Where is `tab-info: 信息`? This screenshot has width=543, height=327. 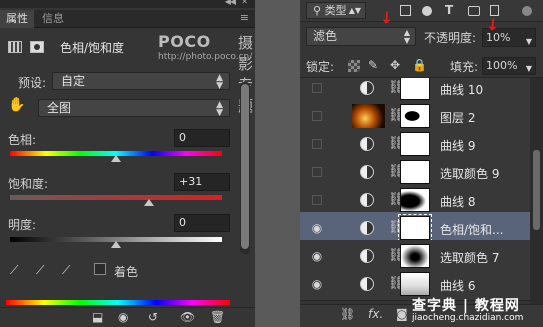
tab-info: 信息 is located at coordinates (53, 19).